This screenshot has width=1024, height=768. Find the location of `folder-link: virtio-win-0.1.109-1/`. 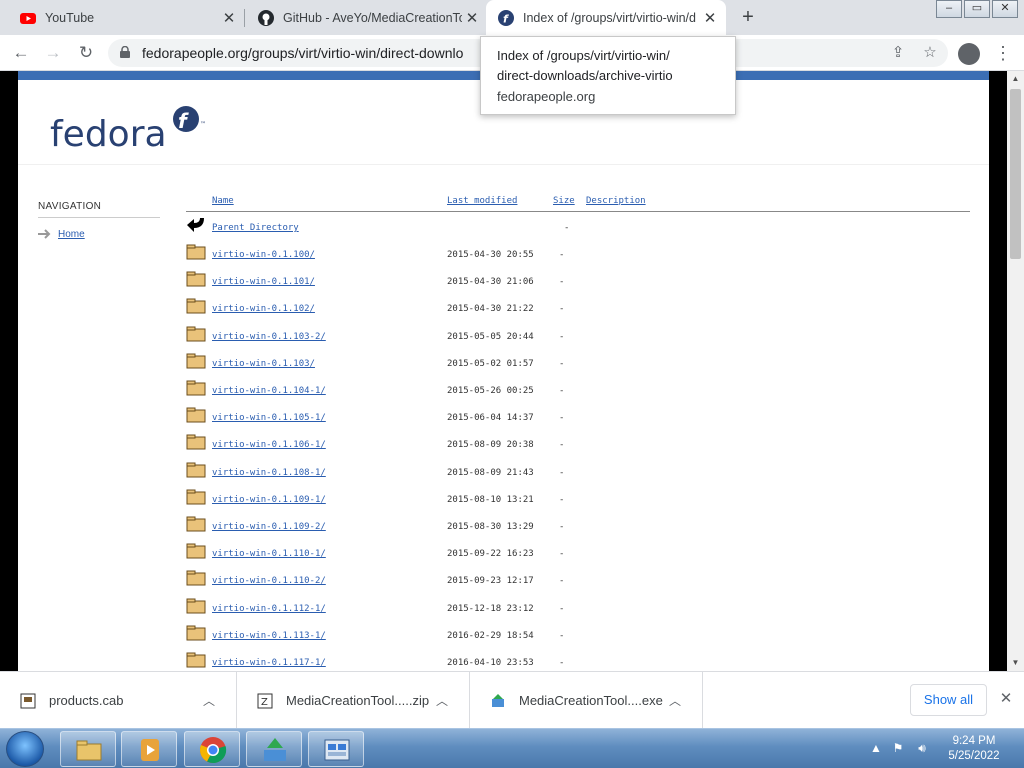

folder-link: virtio-win-0.1.109-1/ is located at coordinates (269, 500).